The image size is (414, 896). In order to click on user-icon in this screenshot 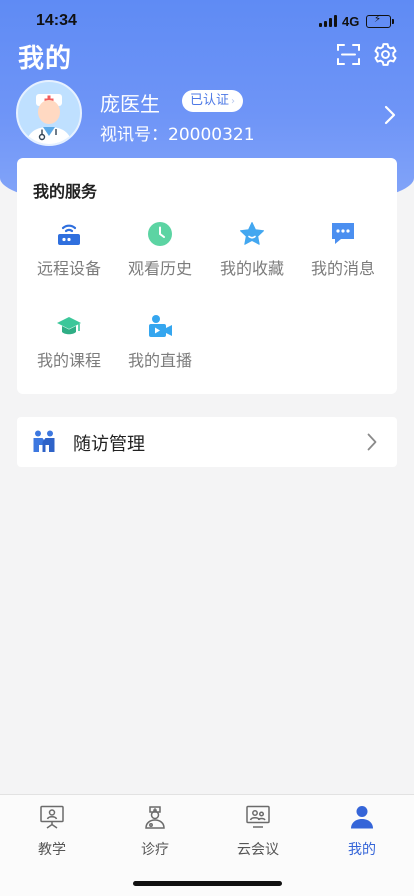, I will do `click(362, 817)`.